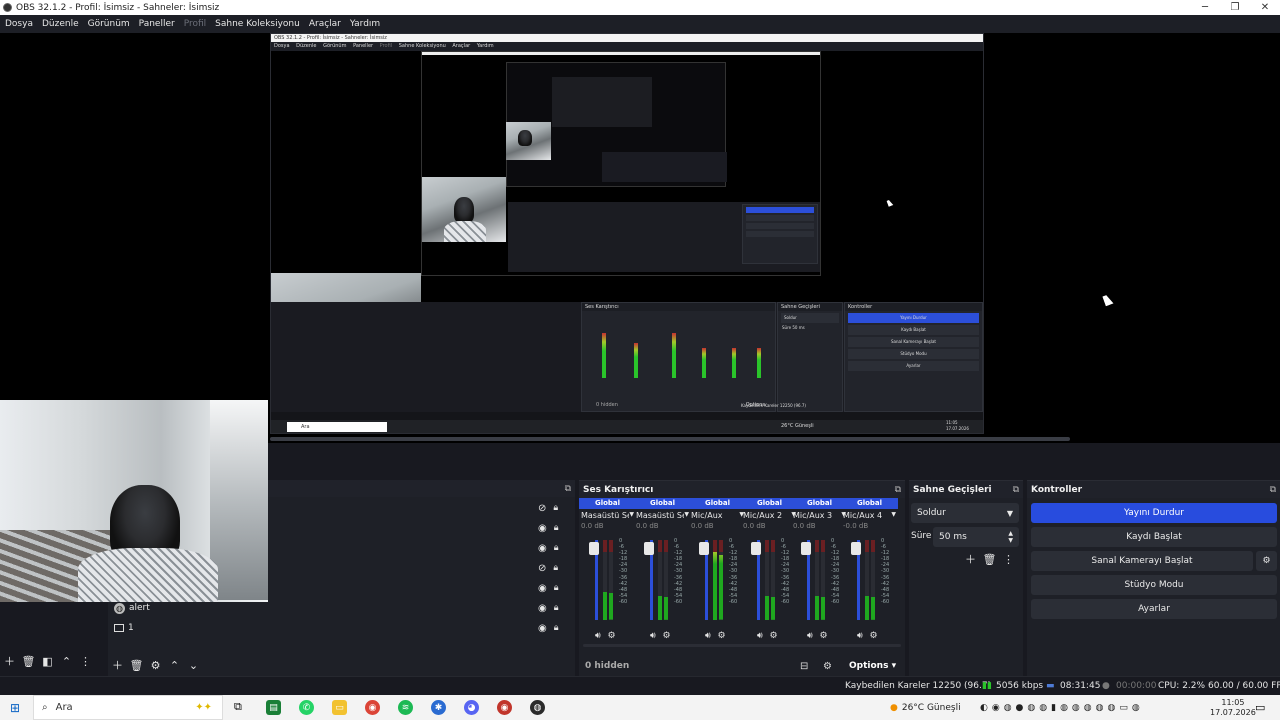  I want to click on virtual-camera-settings-icon: ⚙︎, so click(1266, 561).